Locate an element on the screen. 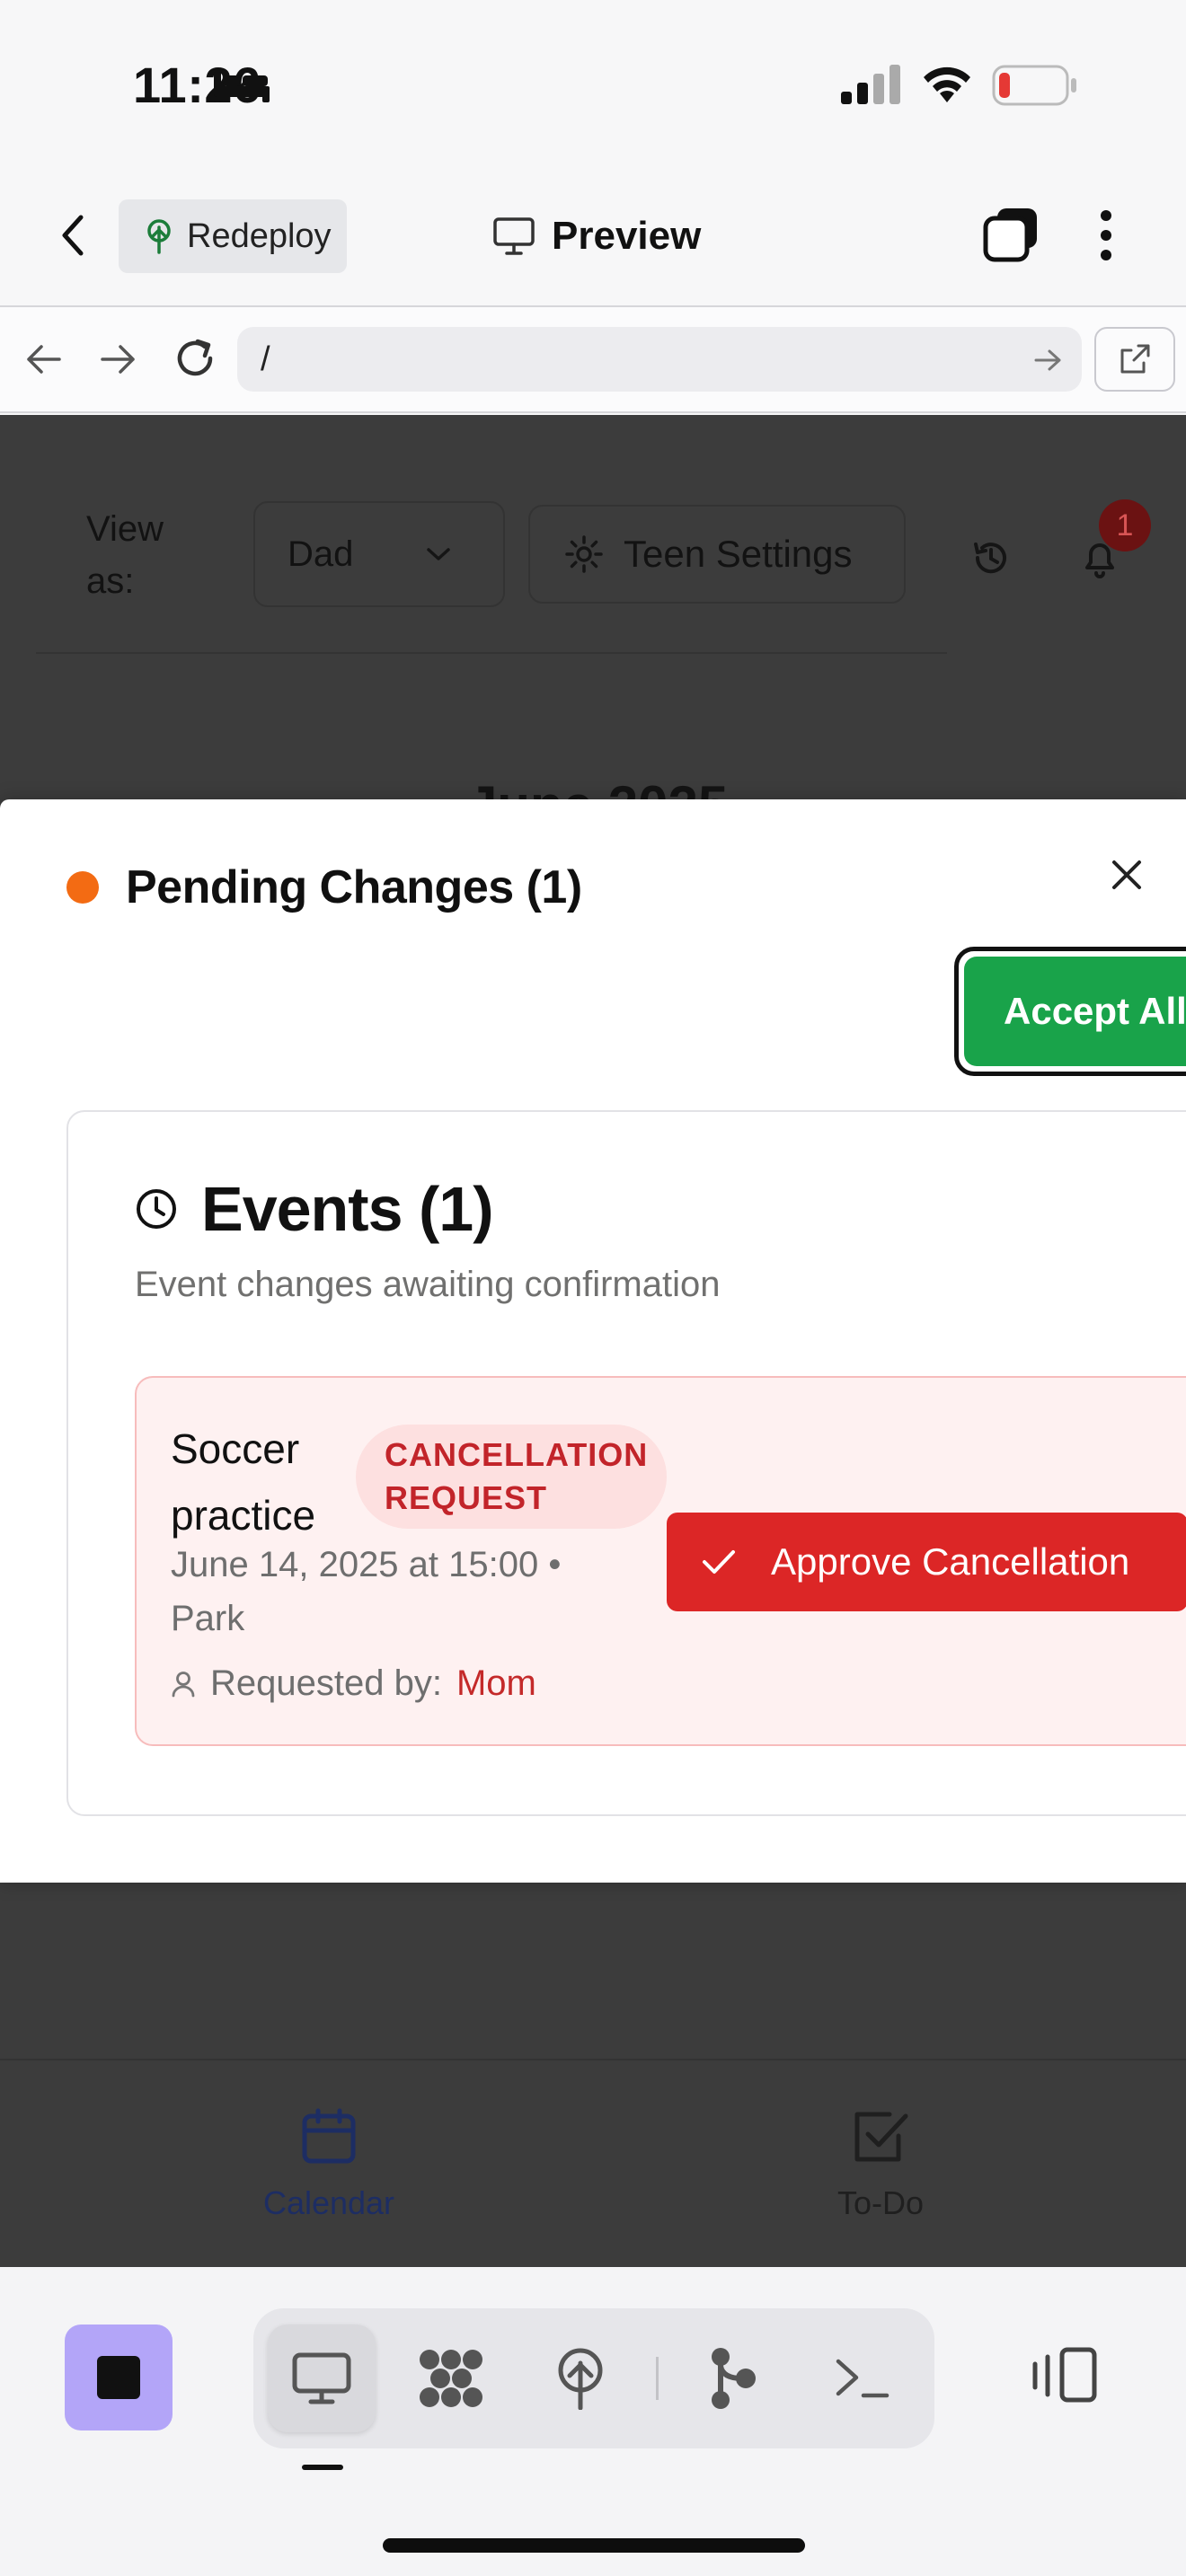 The height and width of the screenshot is (2576, 1186). chevron-down-icon is located at coordinates (438, 554).